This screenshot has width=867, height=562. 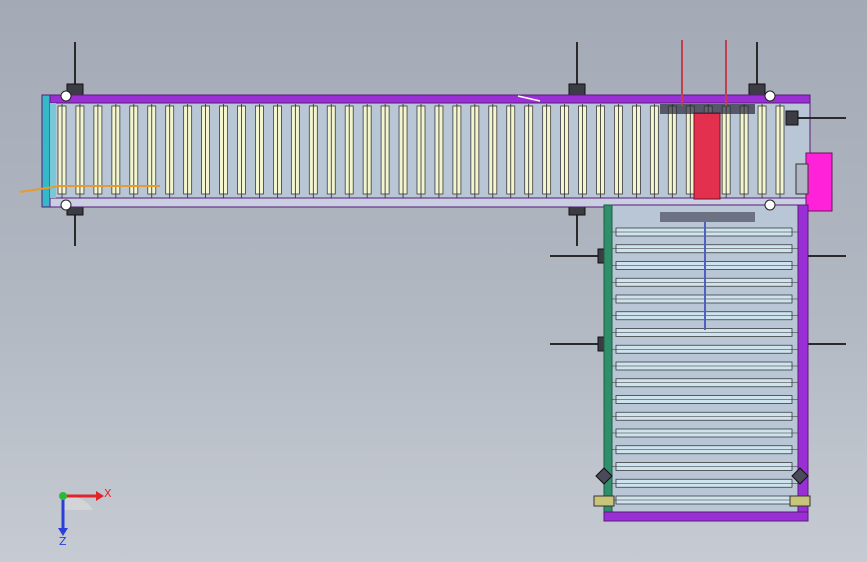 What do you see at coordinates (108, 493) in the screenshot?
I see `x-axis-label: X` at bounding box center [108, 493].